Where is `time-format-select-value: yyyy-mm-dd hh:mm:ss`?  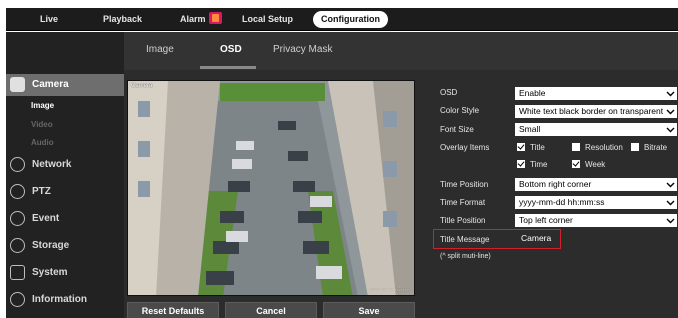 time-format-select-value: yyyy-mm-dd hh:mm:ss is located at coordinates (562, 202).